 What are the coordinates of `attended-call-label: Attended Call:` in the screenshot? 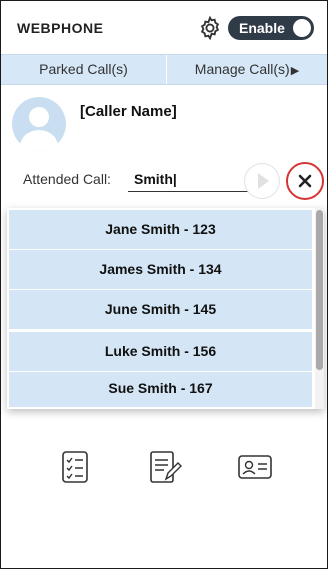 It's located at (67, 179).